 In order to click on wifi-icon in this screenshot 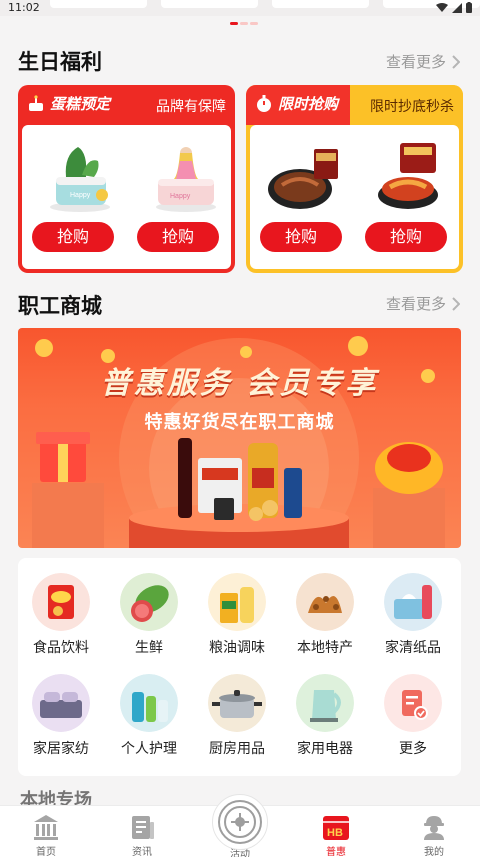, I will do `click(442, 7)`.